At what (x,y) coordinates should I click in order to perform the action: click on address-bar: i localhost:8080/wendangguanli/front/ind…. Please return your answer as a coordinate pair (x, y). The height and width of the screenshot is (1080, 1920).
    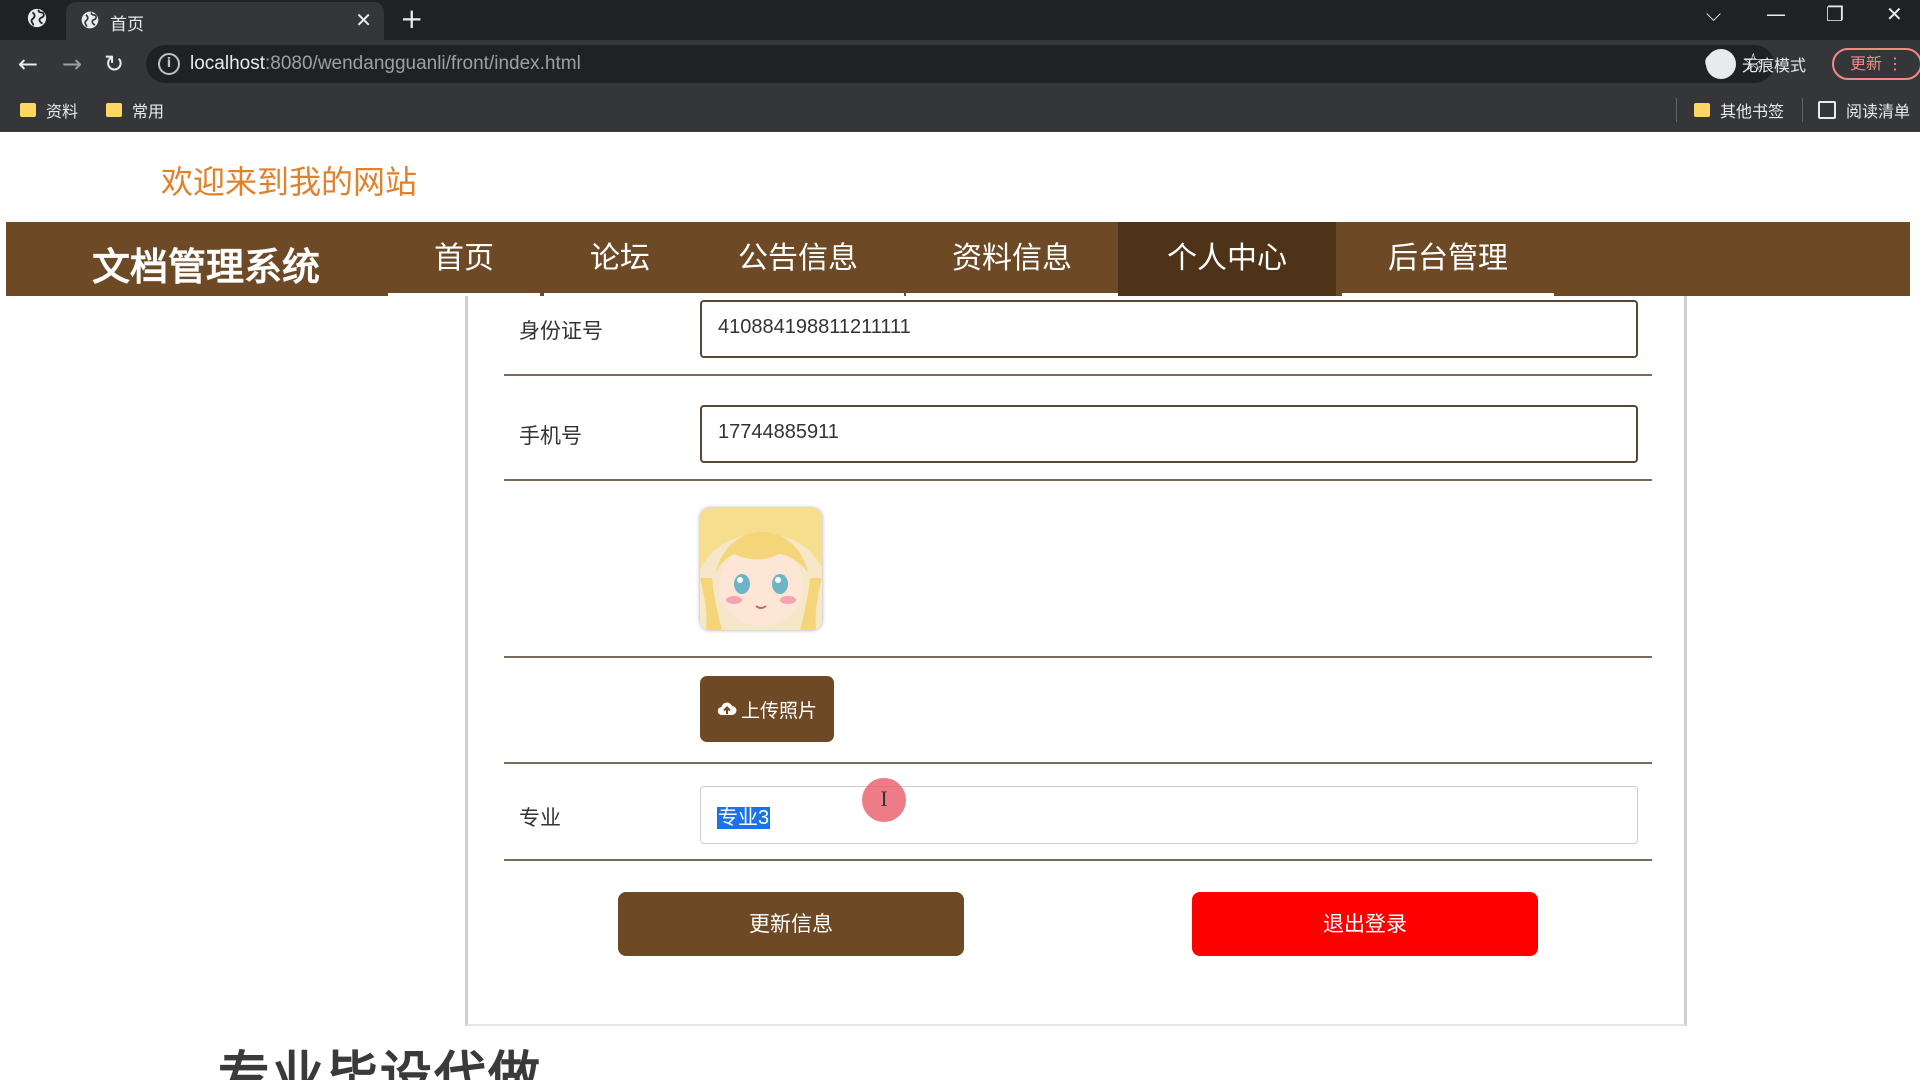
    Looking at the image, I should click on (960, 64).